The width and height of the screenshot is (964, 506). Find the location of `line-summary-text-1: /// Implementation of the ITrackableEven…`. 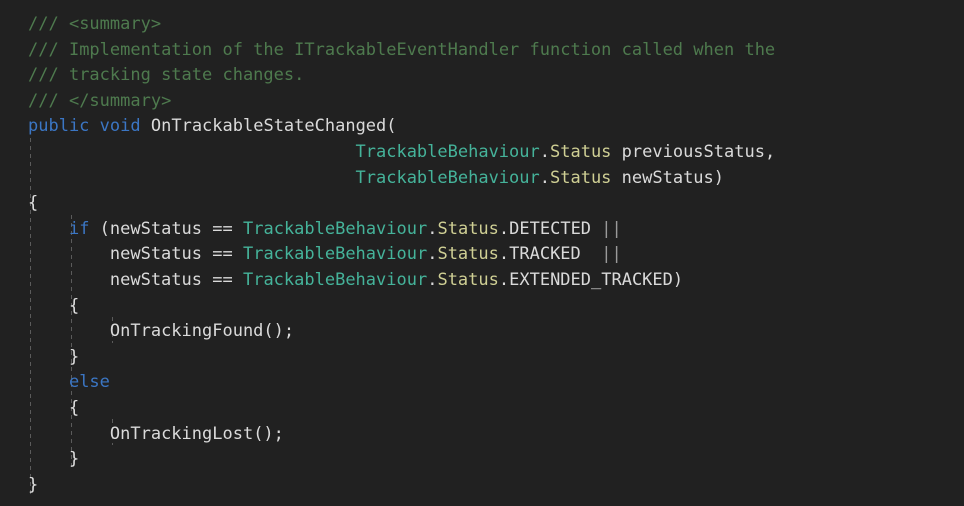

line-summary-text-1: /// Implementation of the ITrackableEven… is located at coordinates (482, 51).